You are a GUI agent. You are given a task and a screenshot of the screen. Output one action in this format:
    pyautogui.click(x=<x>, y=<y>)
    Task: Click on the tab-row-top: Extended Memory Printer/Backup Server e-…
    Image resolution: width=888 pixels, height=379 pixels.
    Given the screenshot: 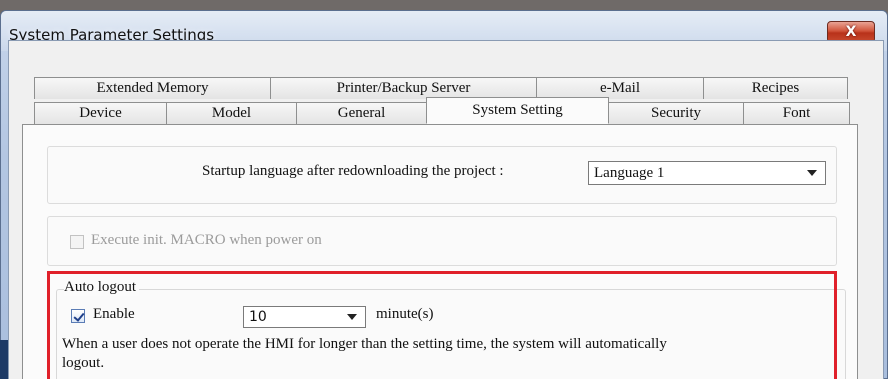 What is the action you would take?
    pyautogui.click(x=441, y=88)
    